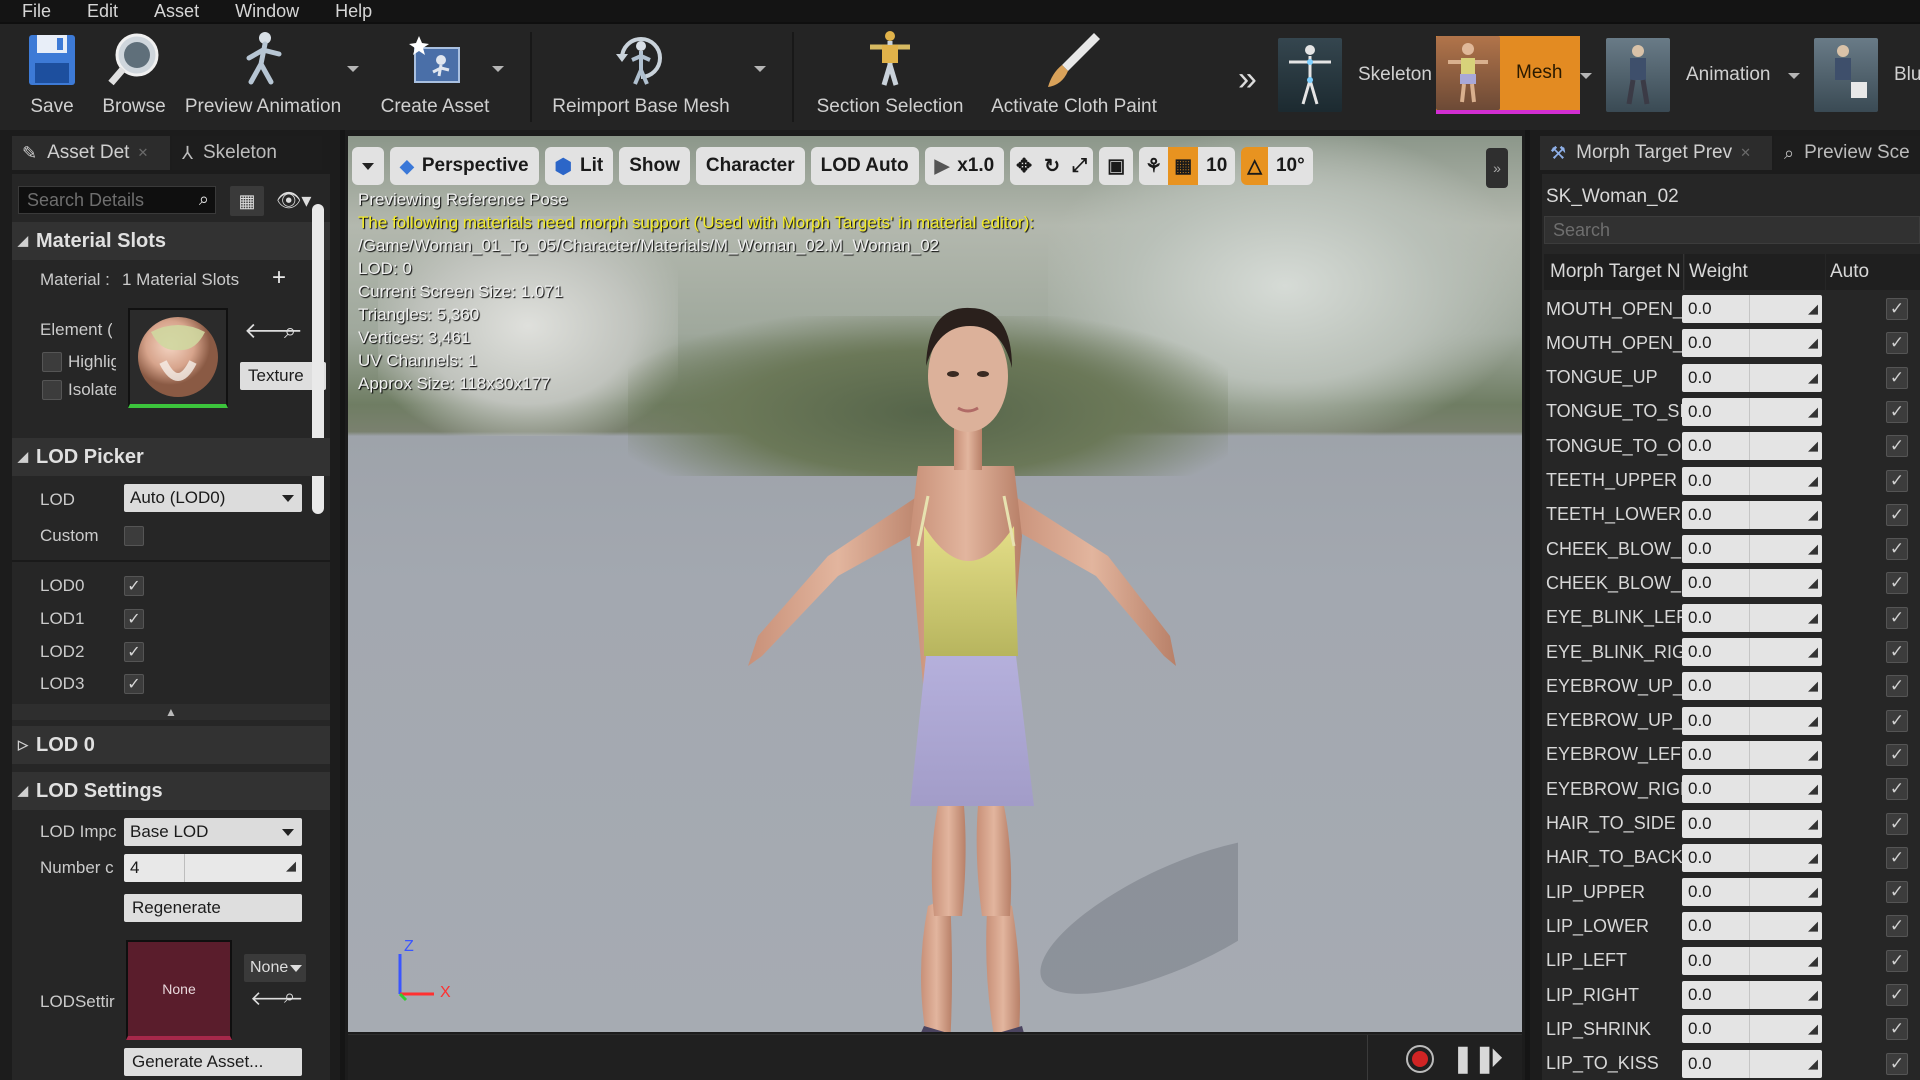 Image resolution: width=1920 pixels, height=1080 pixels. Describe the element at coordinates (277, 998) in the screenshot. I see `use-selected-arrow-icon: 🡐` at that location.